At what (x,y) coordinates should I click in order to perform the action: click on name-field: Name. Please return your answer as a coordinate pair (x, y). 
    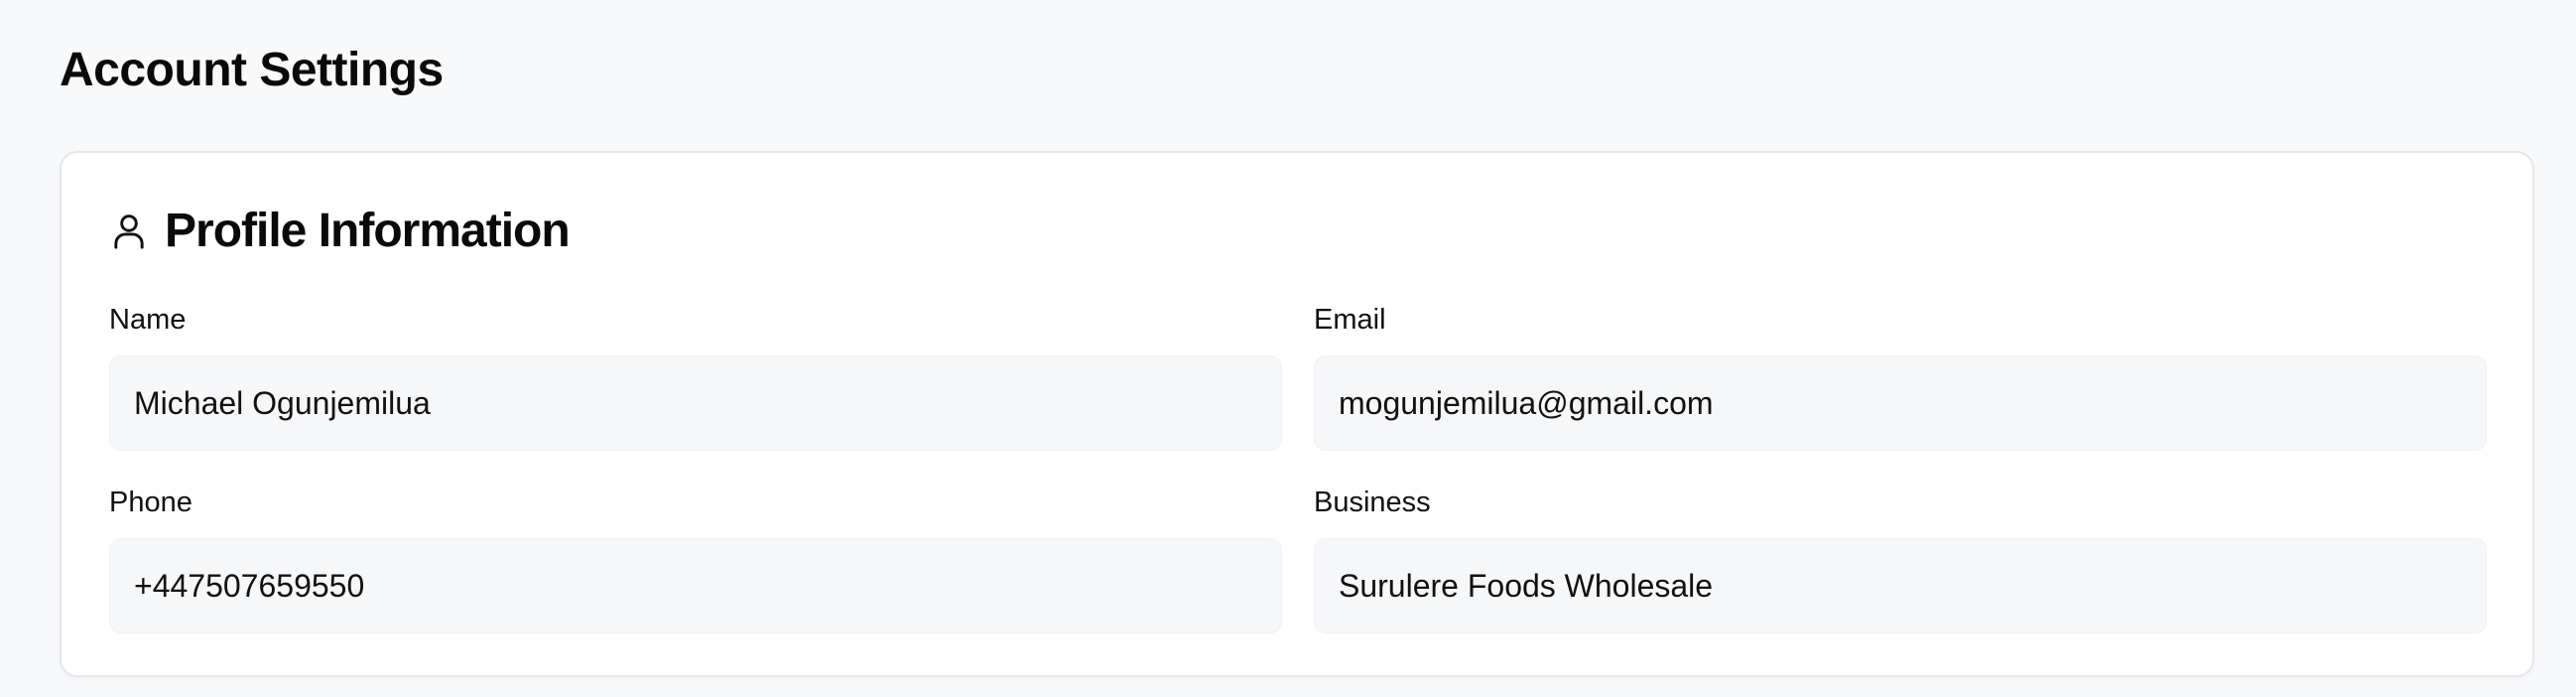
    Looking at the image, I should click on (696, 375).